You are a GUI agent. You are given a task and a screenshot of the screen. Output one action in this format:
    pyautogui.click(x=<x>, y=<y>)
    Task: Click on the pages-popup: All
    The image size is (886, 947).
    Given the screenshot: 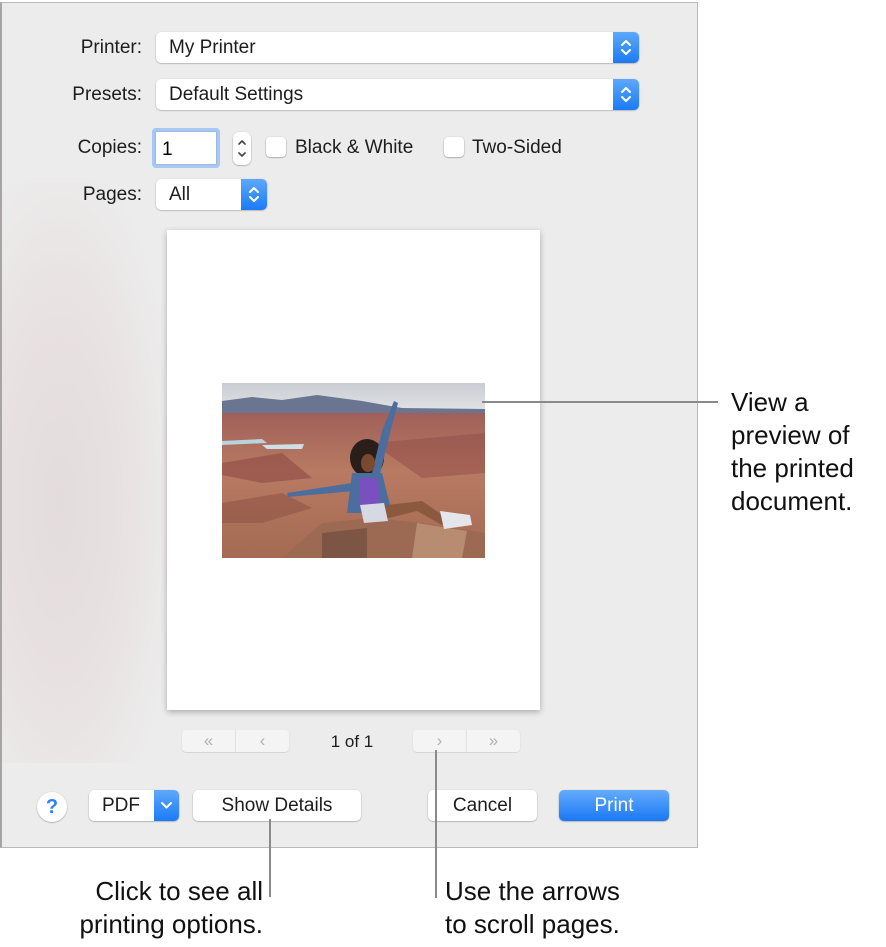 What is the action you would take?
    pyautogui.click(x=211, y=194)
    